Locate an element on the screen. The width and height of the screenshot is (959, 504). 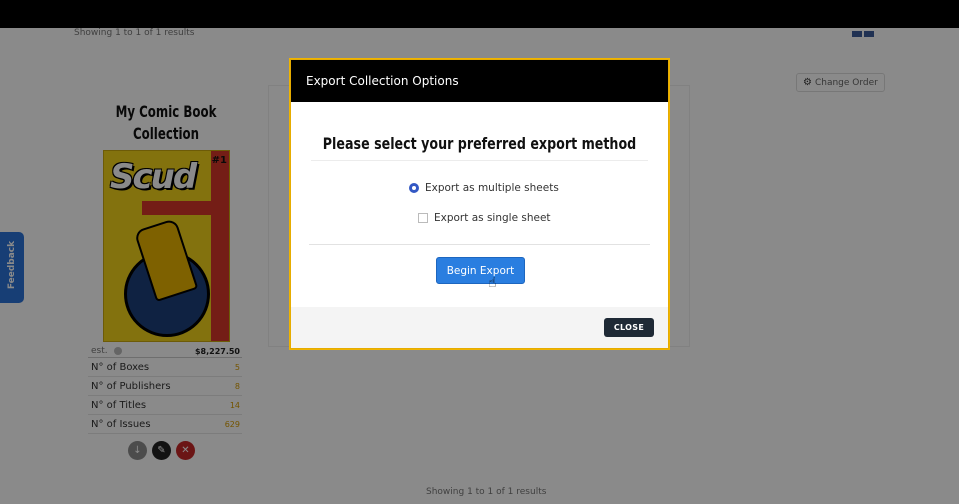
option-label: Export as single sheet is located at coordinates (492, 218).